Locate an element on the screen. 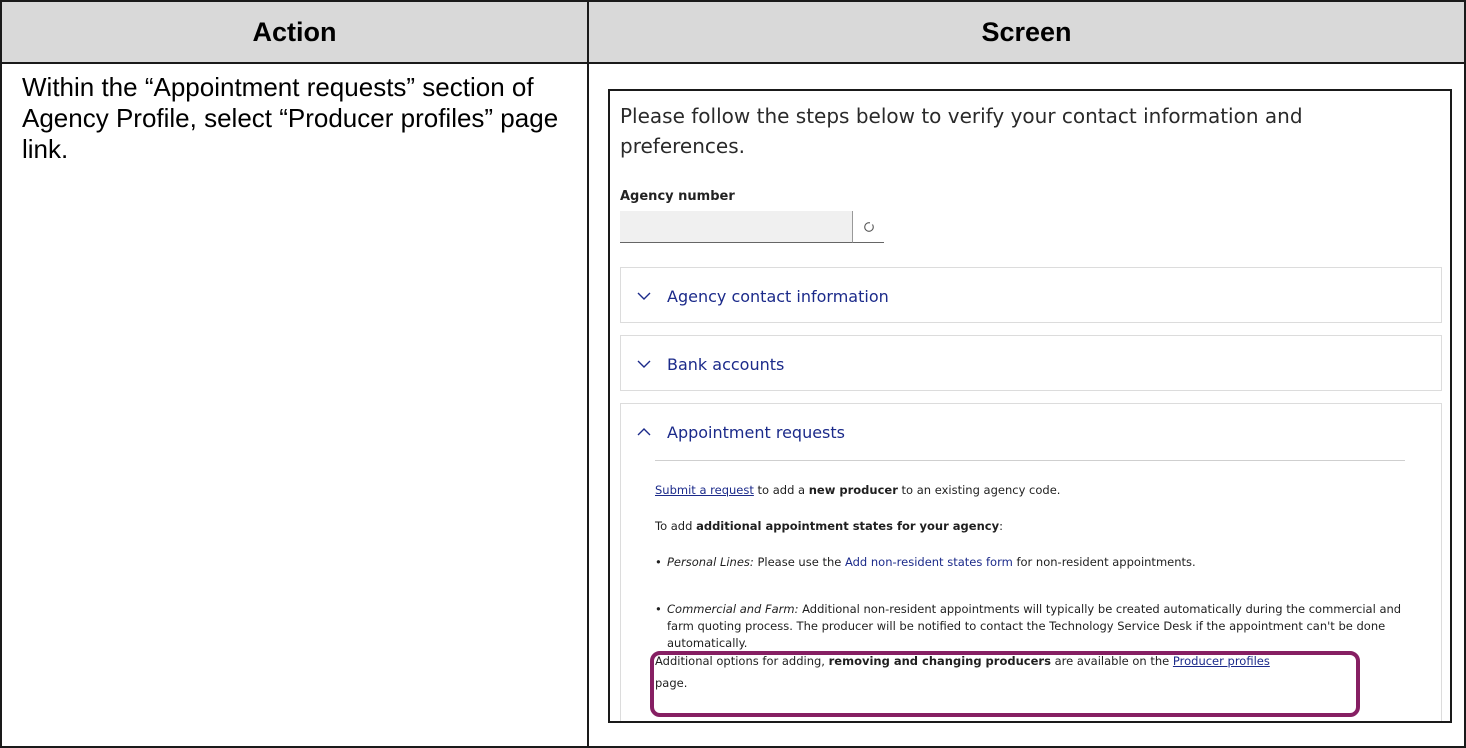 The height and width of the screenshot is (748, 1466). accordion-header-bank-accounts: Bank accounts is located at coordinates (1031, 364).